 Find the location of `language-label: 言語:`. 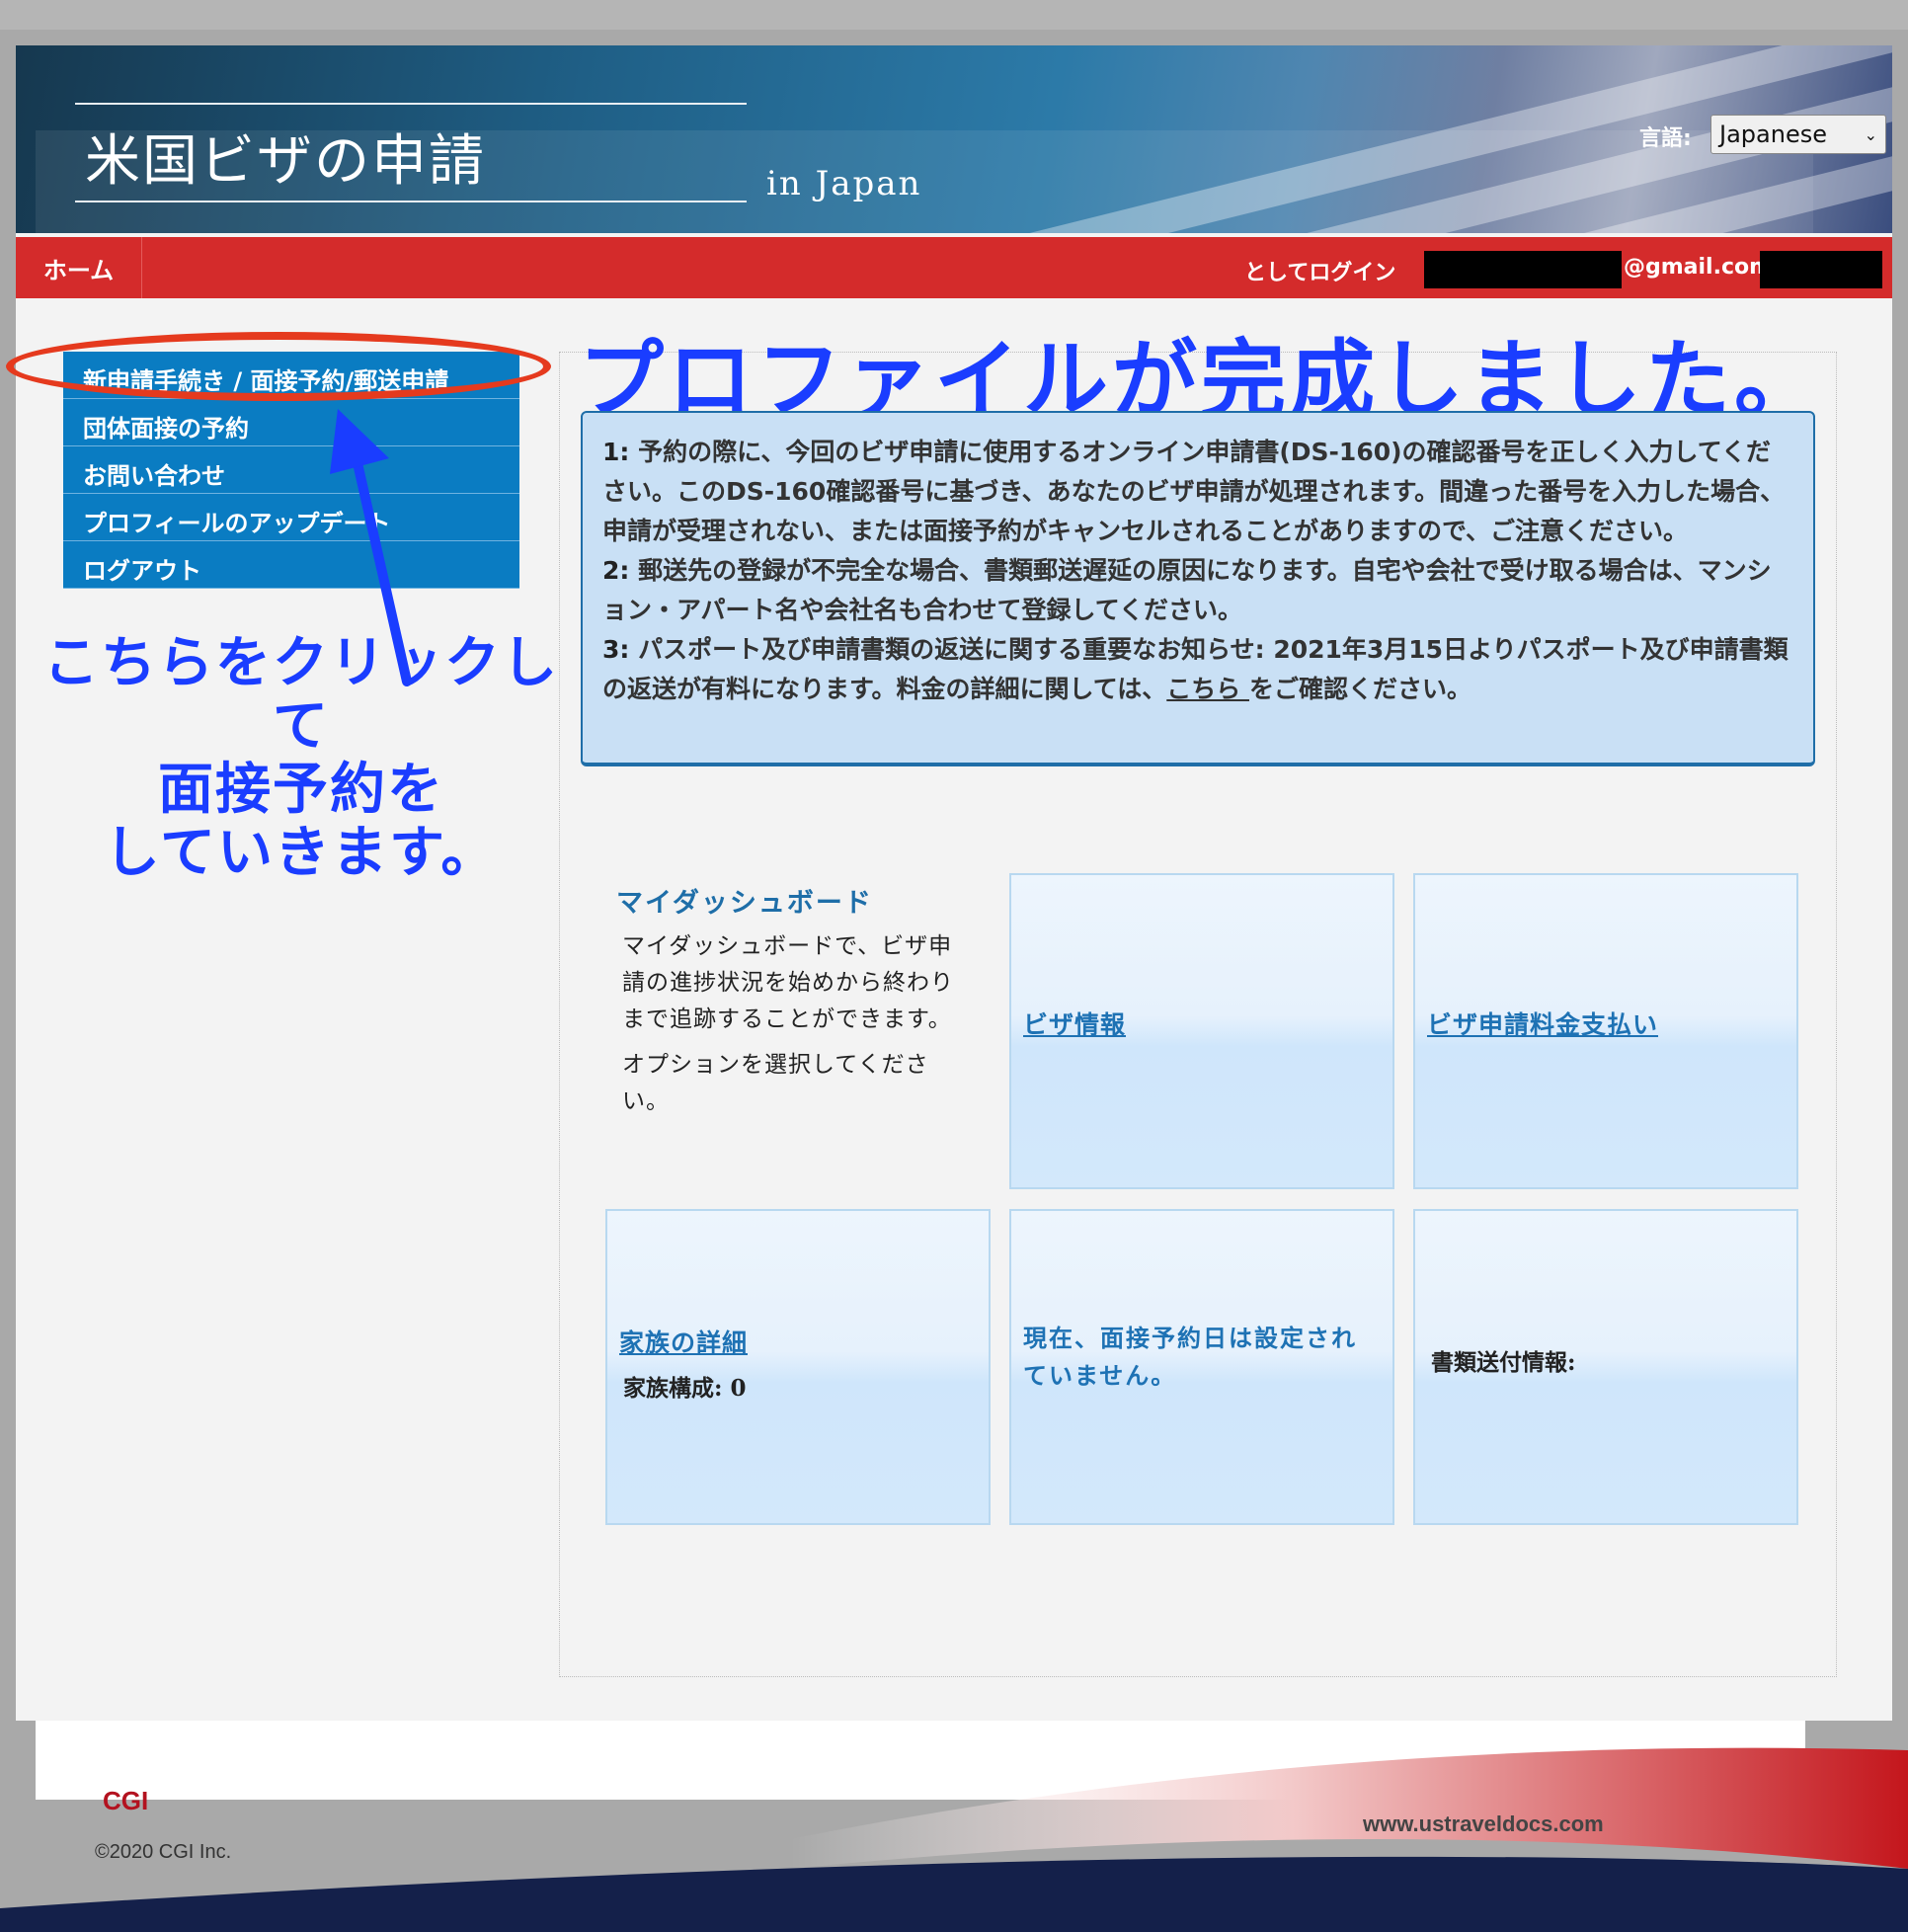

language-label: 言語: is located at coordinates (1665, 138).